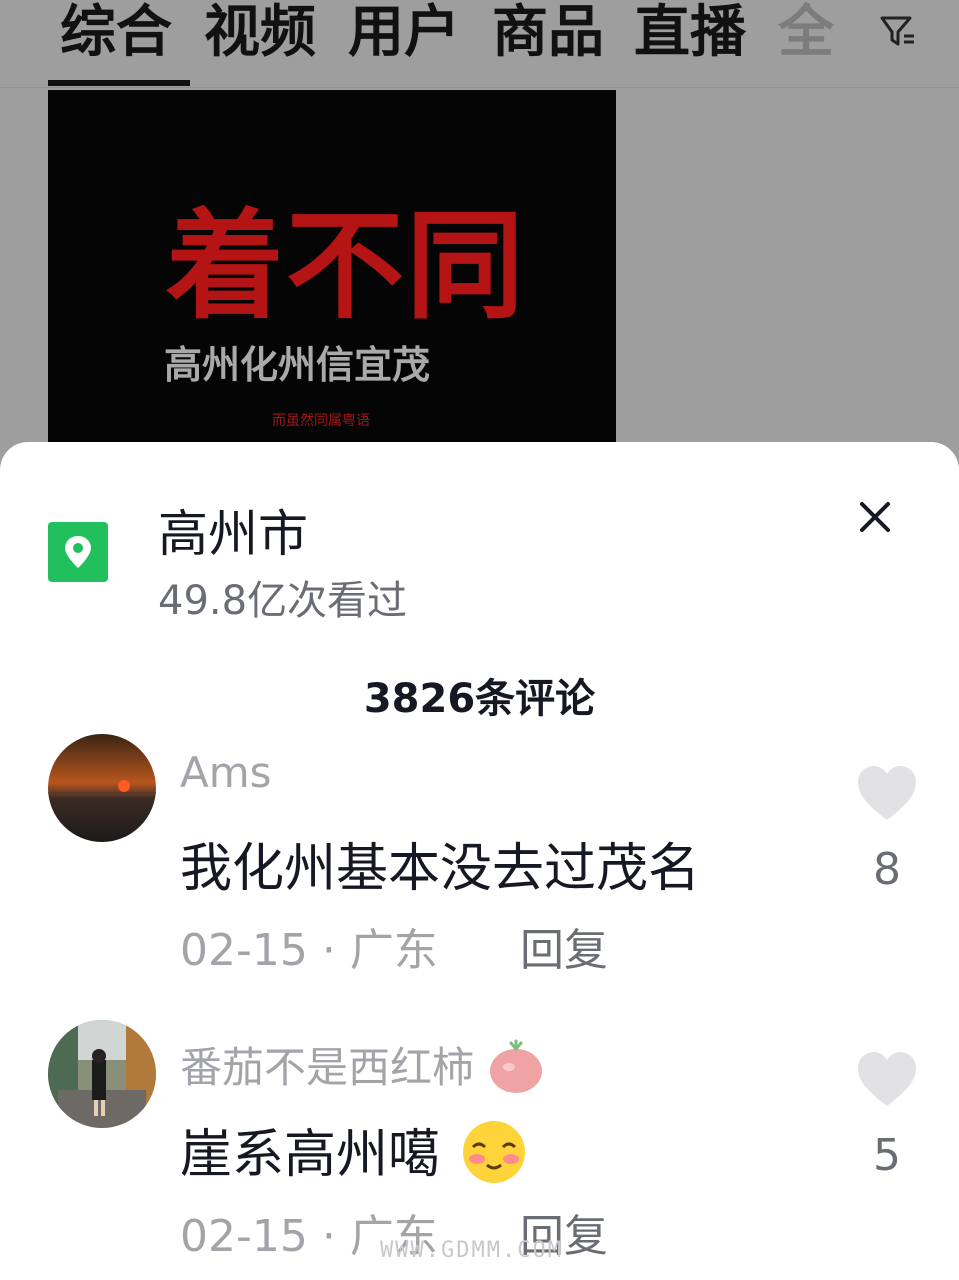 This screenshot has width=959, height=1280. What do you see at coordinates (260, 35) in the screenshot?
I see `tab-video: 视频` at bounding box center [260, 35].